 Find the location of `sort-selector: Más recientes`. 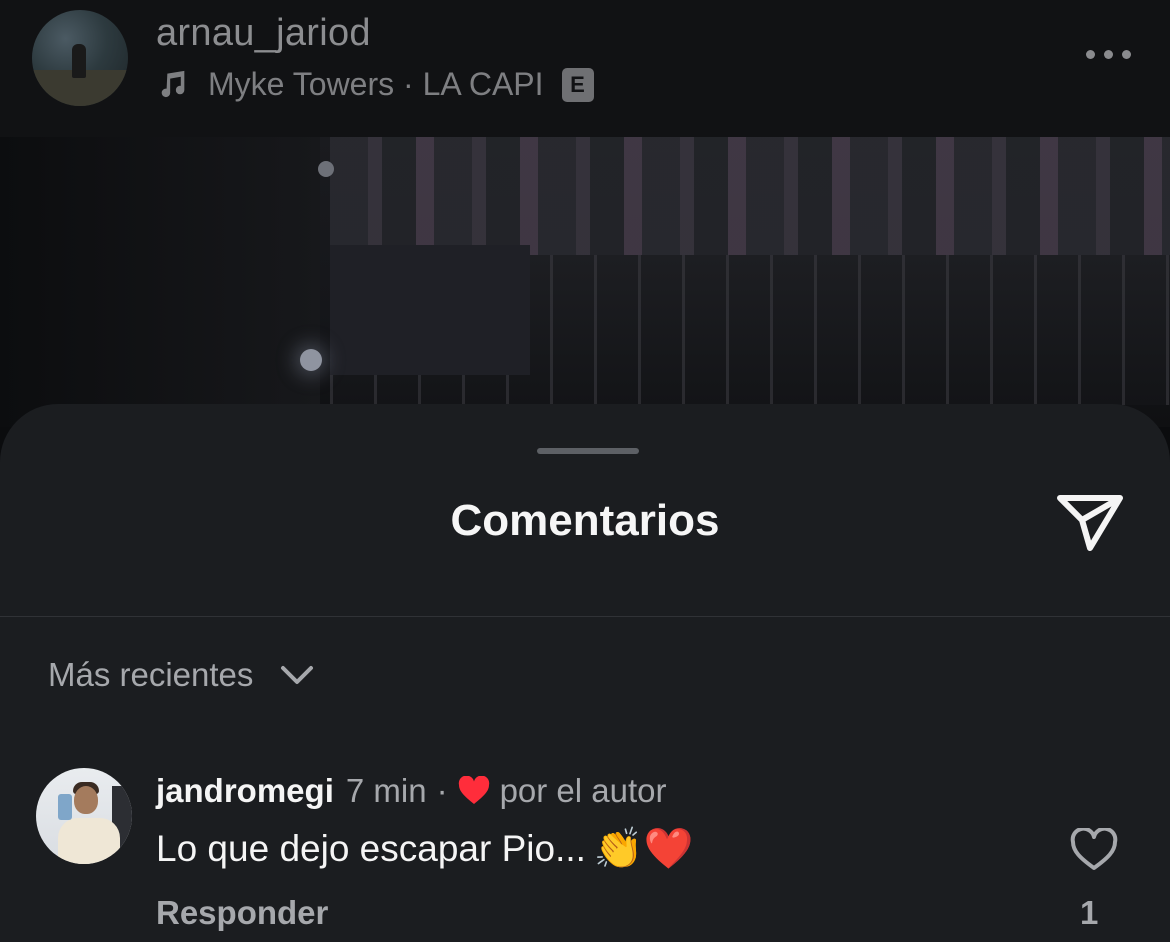

sort-selector: Más recientes is located at coordinates (181, 675).